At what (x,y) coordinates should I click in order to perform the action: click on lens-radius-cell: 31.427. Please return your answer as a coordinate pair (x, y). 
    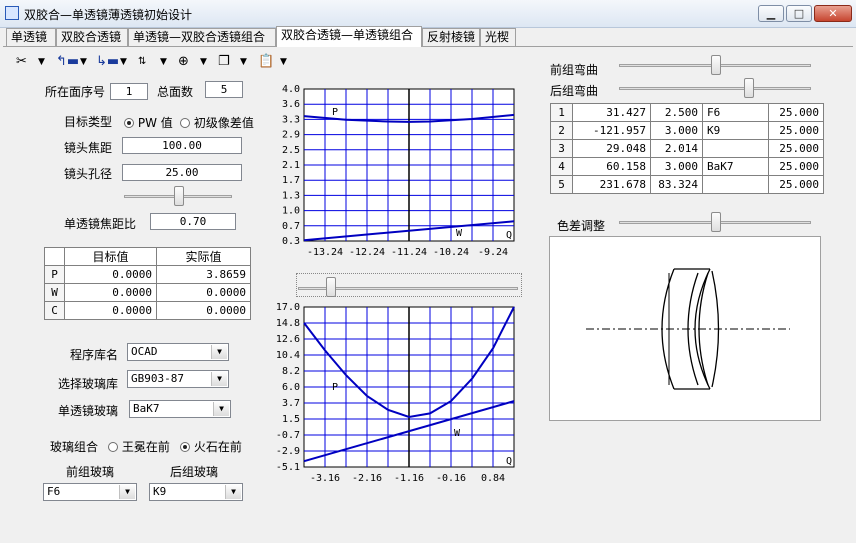
    Looking at the image, I should click on (611, 112).